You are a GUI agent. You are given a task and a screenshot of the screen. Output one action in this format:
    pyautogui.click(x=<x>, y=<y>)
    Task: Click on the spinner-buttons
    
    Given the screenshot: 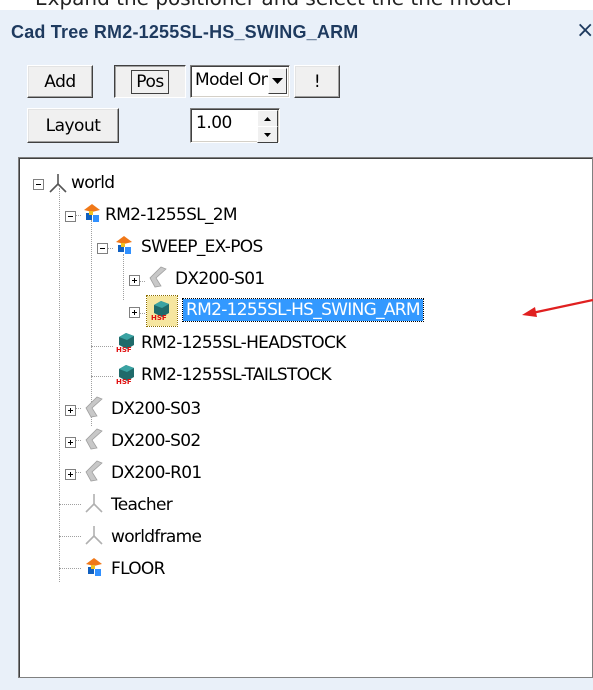 What is the action you would take?
    pyautogui.click(x=267, y=126)
    